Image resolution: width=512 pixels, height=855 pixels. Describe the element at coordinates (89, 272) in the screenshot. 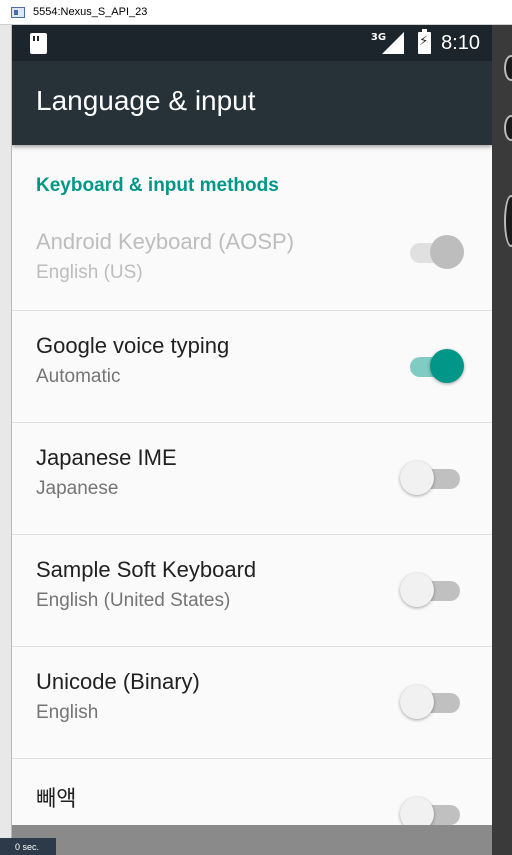

I see `item-subtitle: English (US)` at that location.